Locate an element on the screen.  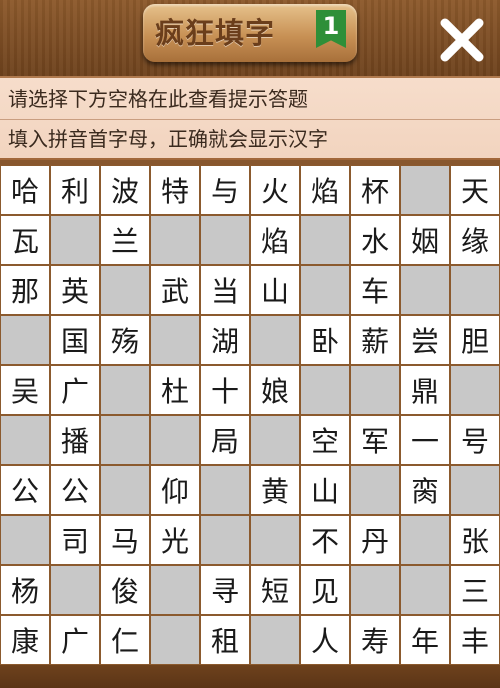
grid-cell-letter: 哈 is located at coordinates (25, 190).